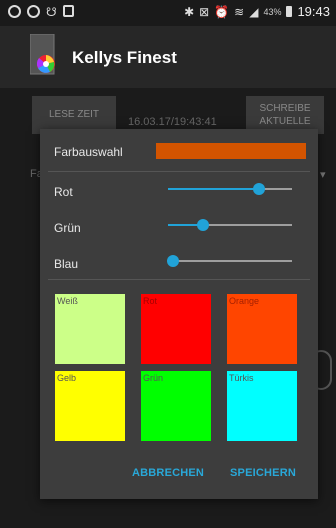 The width and height of the screenshot is (336, 528). I want to click on swatch-orange: Orange, so click(262, 329).